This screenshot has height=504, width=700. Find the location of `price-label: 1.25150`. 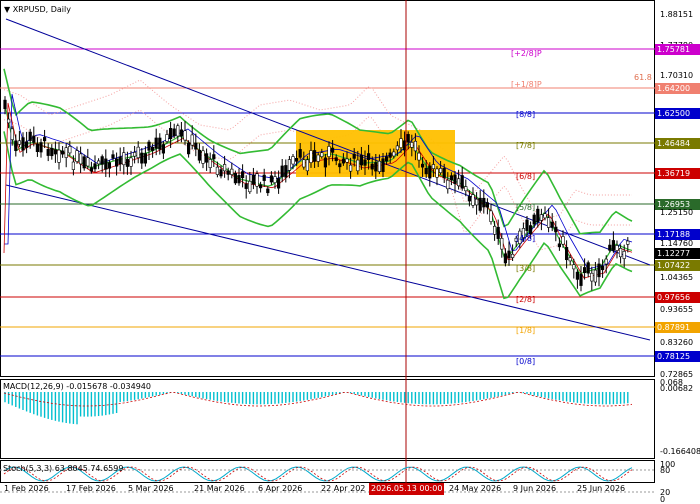

price-label: 1.25150 is located at coordinates (677, 212).